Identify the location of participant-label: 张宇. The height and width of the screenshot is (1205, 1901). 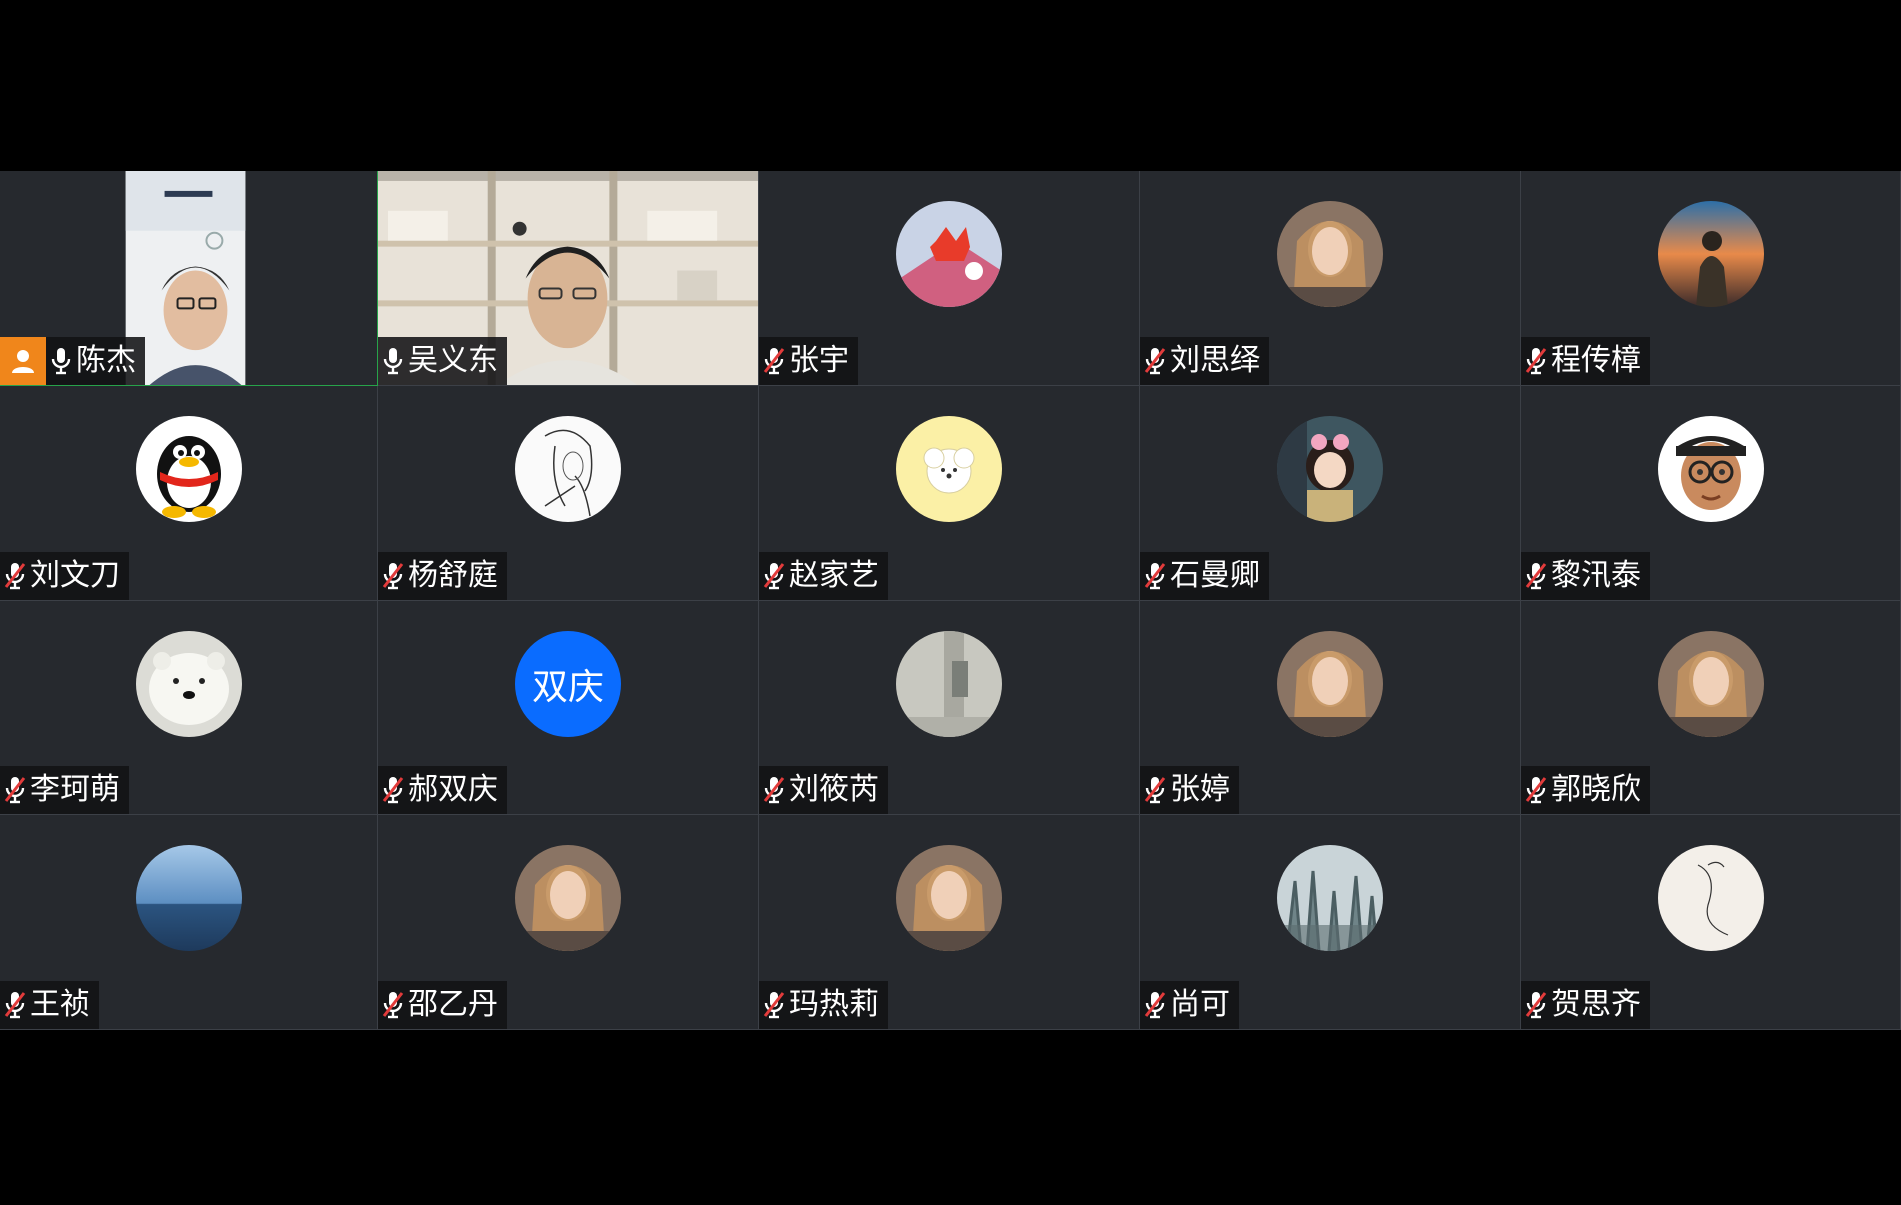
(808, 361).